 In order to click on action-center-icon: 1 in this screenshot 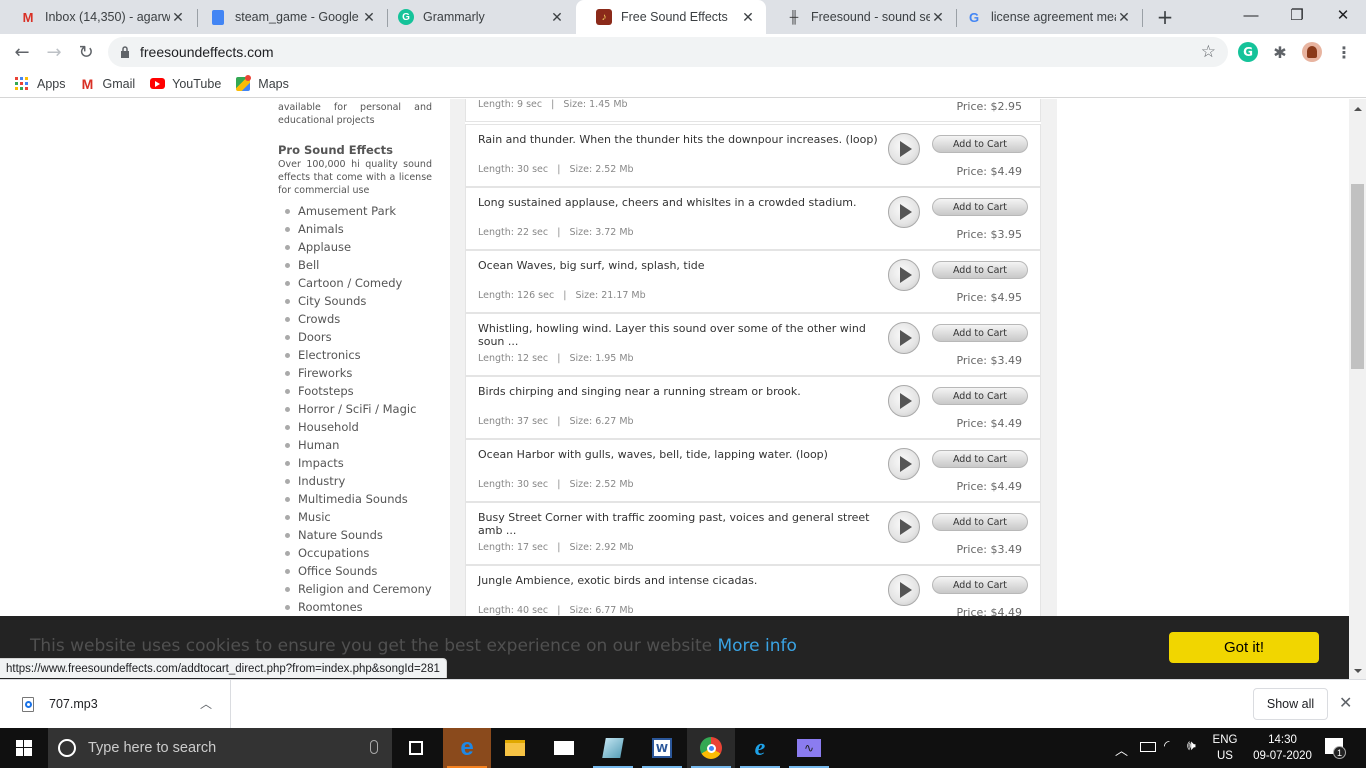, I will do `click(1335, 748)`.